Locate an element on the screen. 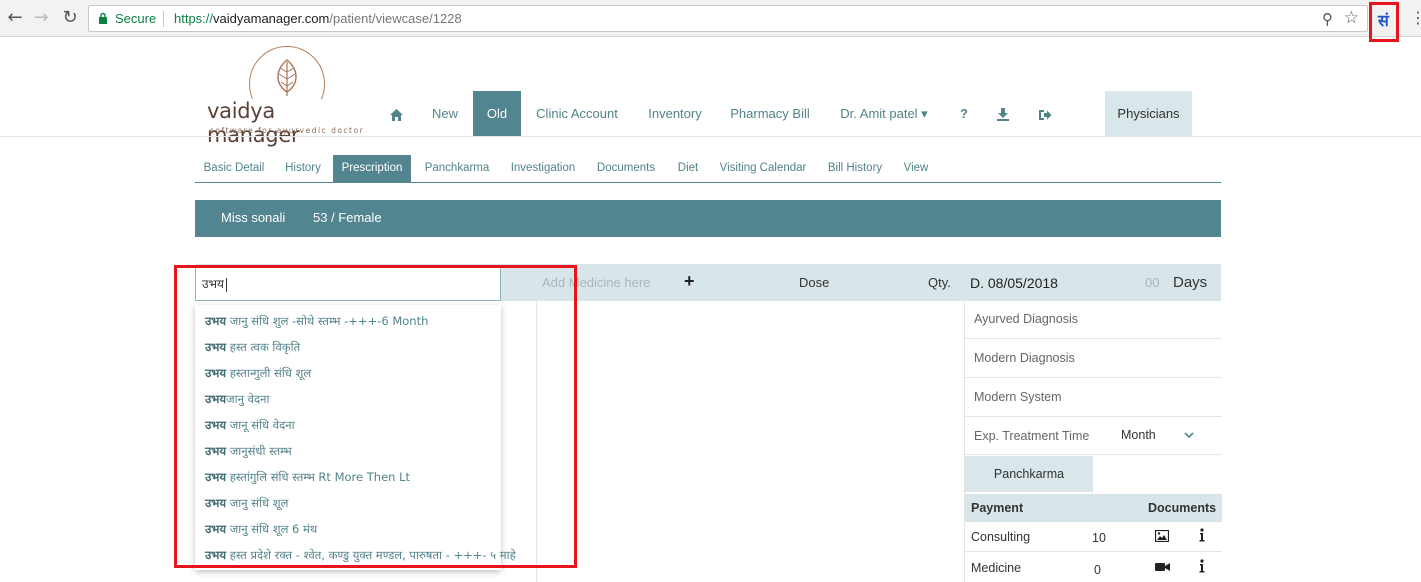 The image size is (1421, 582). tab-panchkarma: Panchkarma is located at coordinates (457, 168).